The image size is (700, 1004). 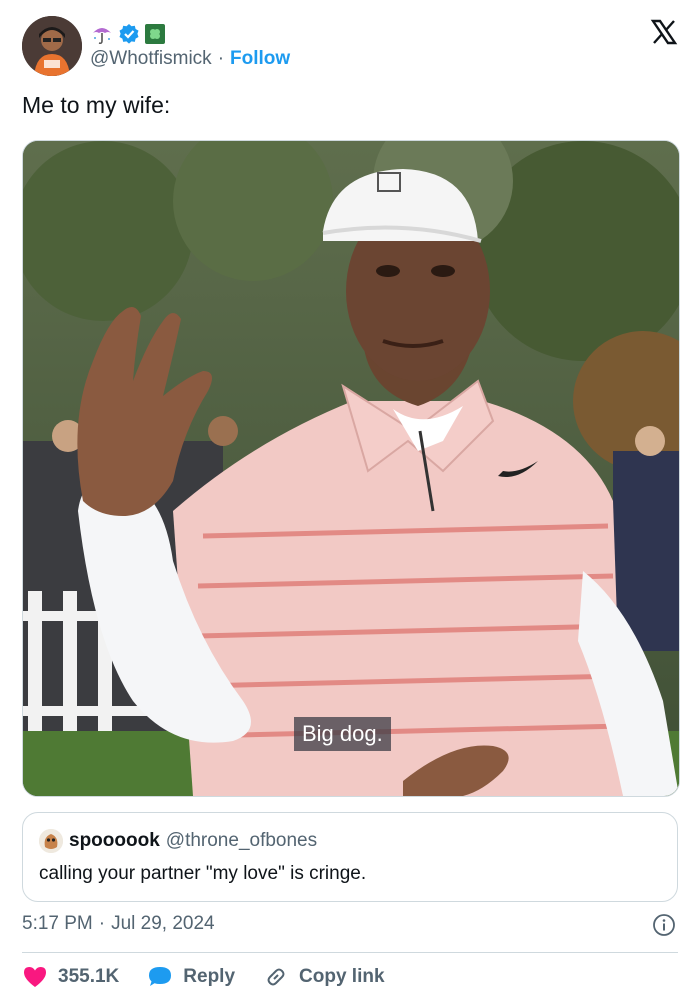 What do you see at coordinates (163, 923) in the screenshot?
I see `tweet-date: Jul 29, 2024` at bounding box center [163, 923].